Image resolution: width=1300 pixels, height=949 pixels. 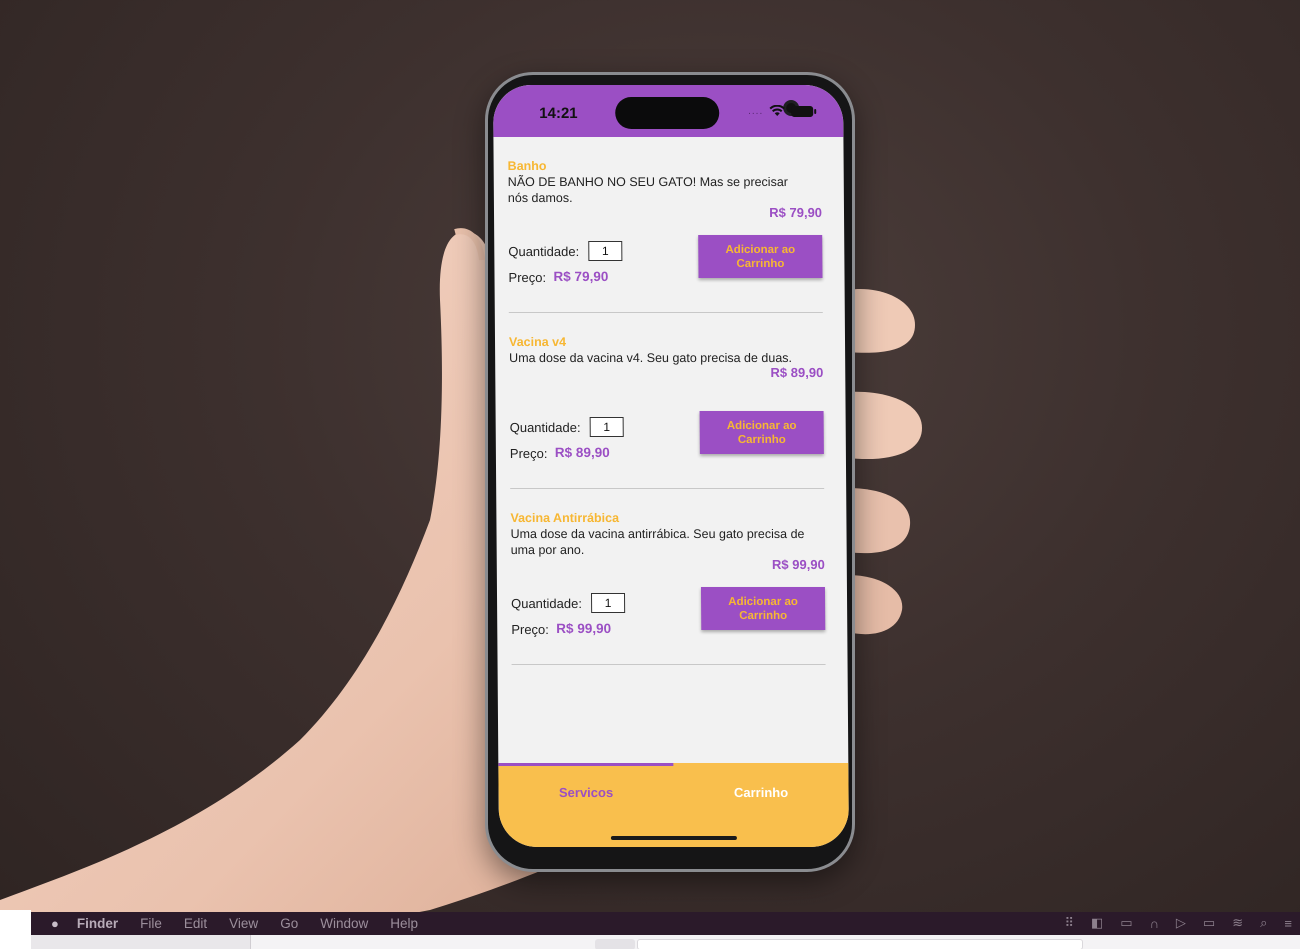 I want to click on wifi-icon: ≋, so click(x=1237, y=923).